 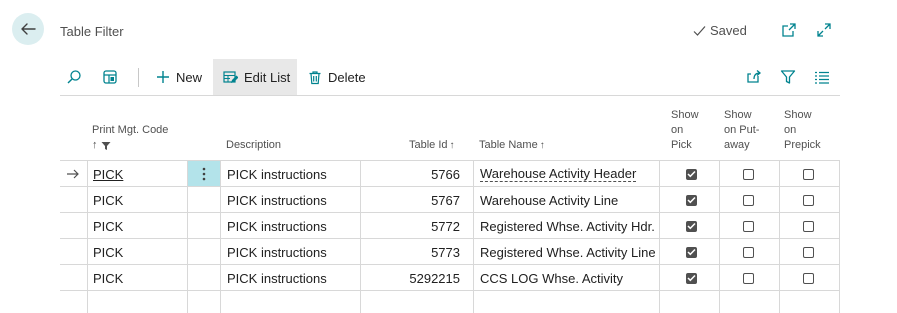 I want to click on table-id-cell: 5766, so click(x=410, y=174).